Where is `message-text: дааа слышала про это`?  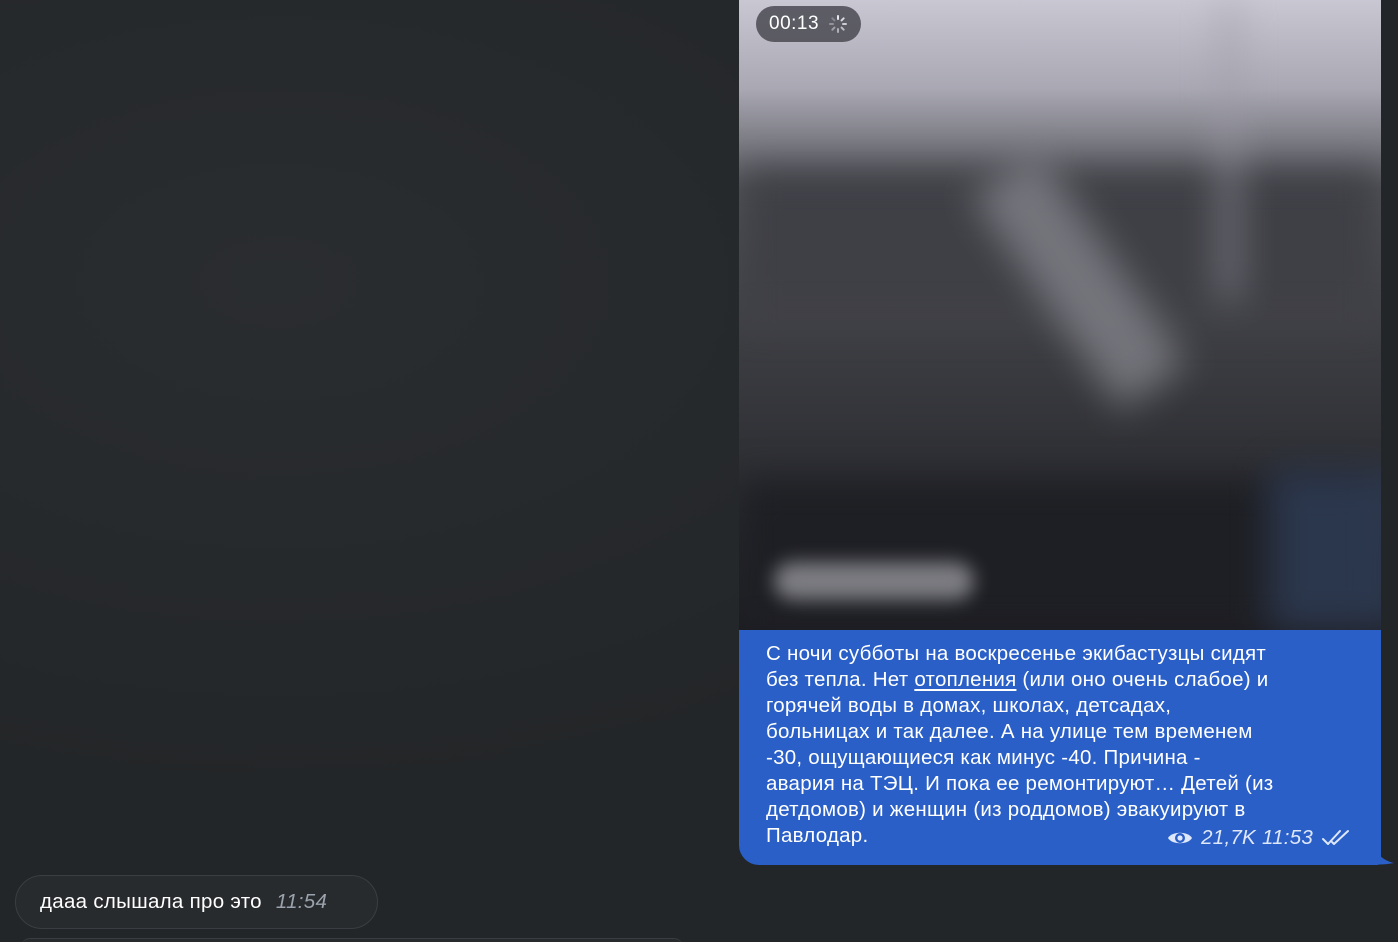 message-text: дааа слышала про это is located at coordinates (151, 901).